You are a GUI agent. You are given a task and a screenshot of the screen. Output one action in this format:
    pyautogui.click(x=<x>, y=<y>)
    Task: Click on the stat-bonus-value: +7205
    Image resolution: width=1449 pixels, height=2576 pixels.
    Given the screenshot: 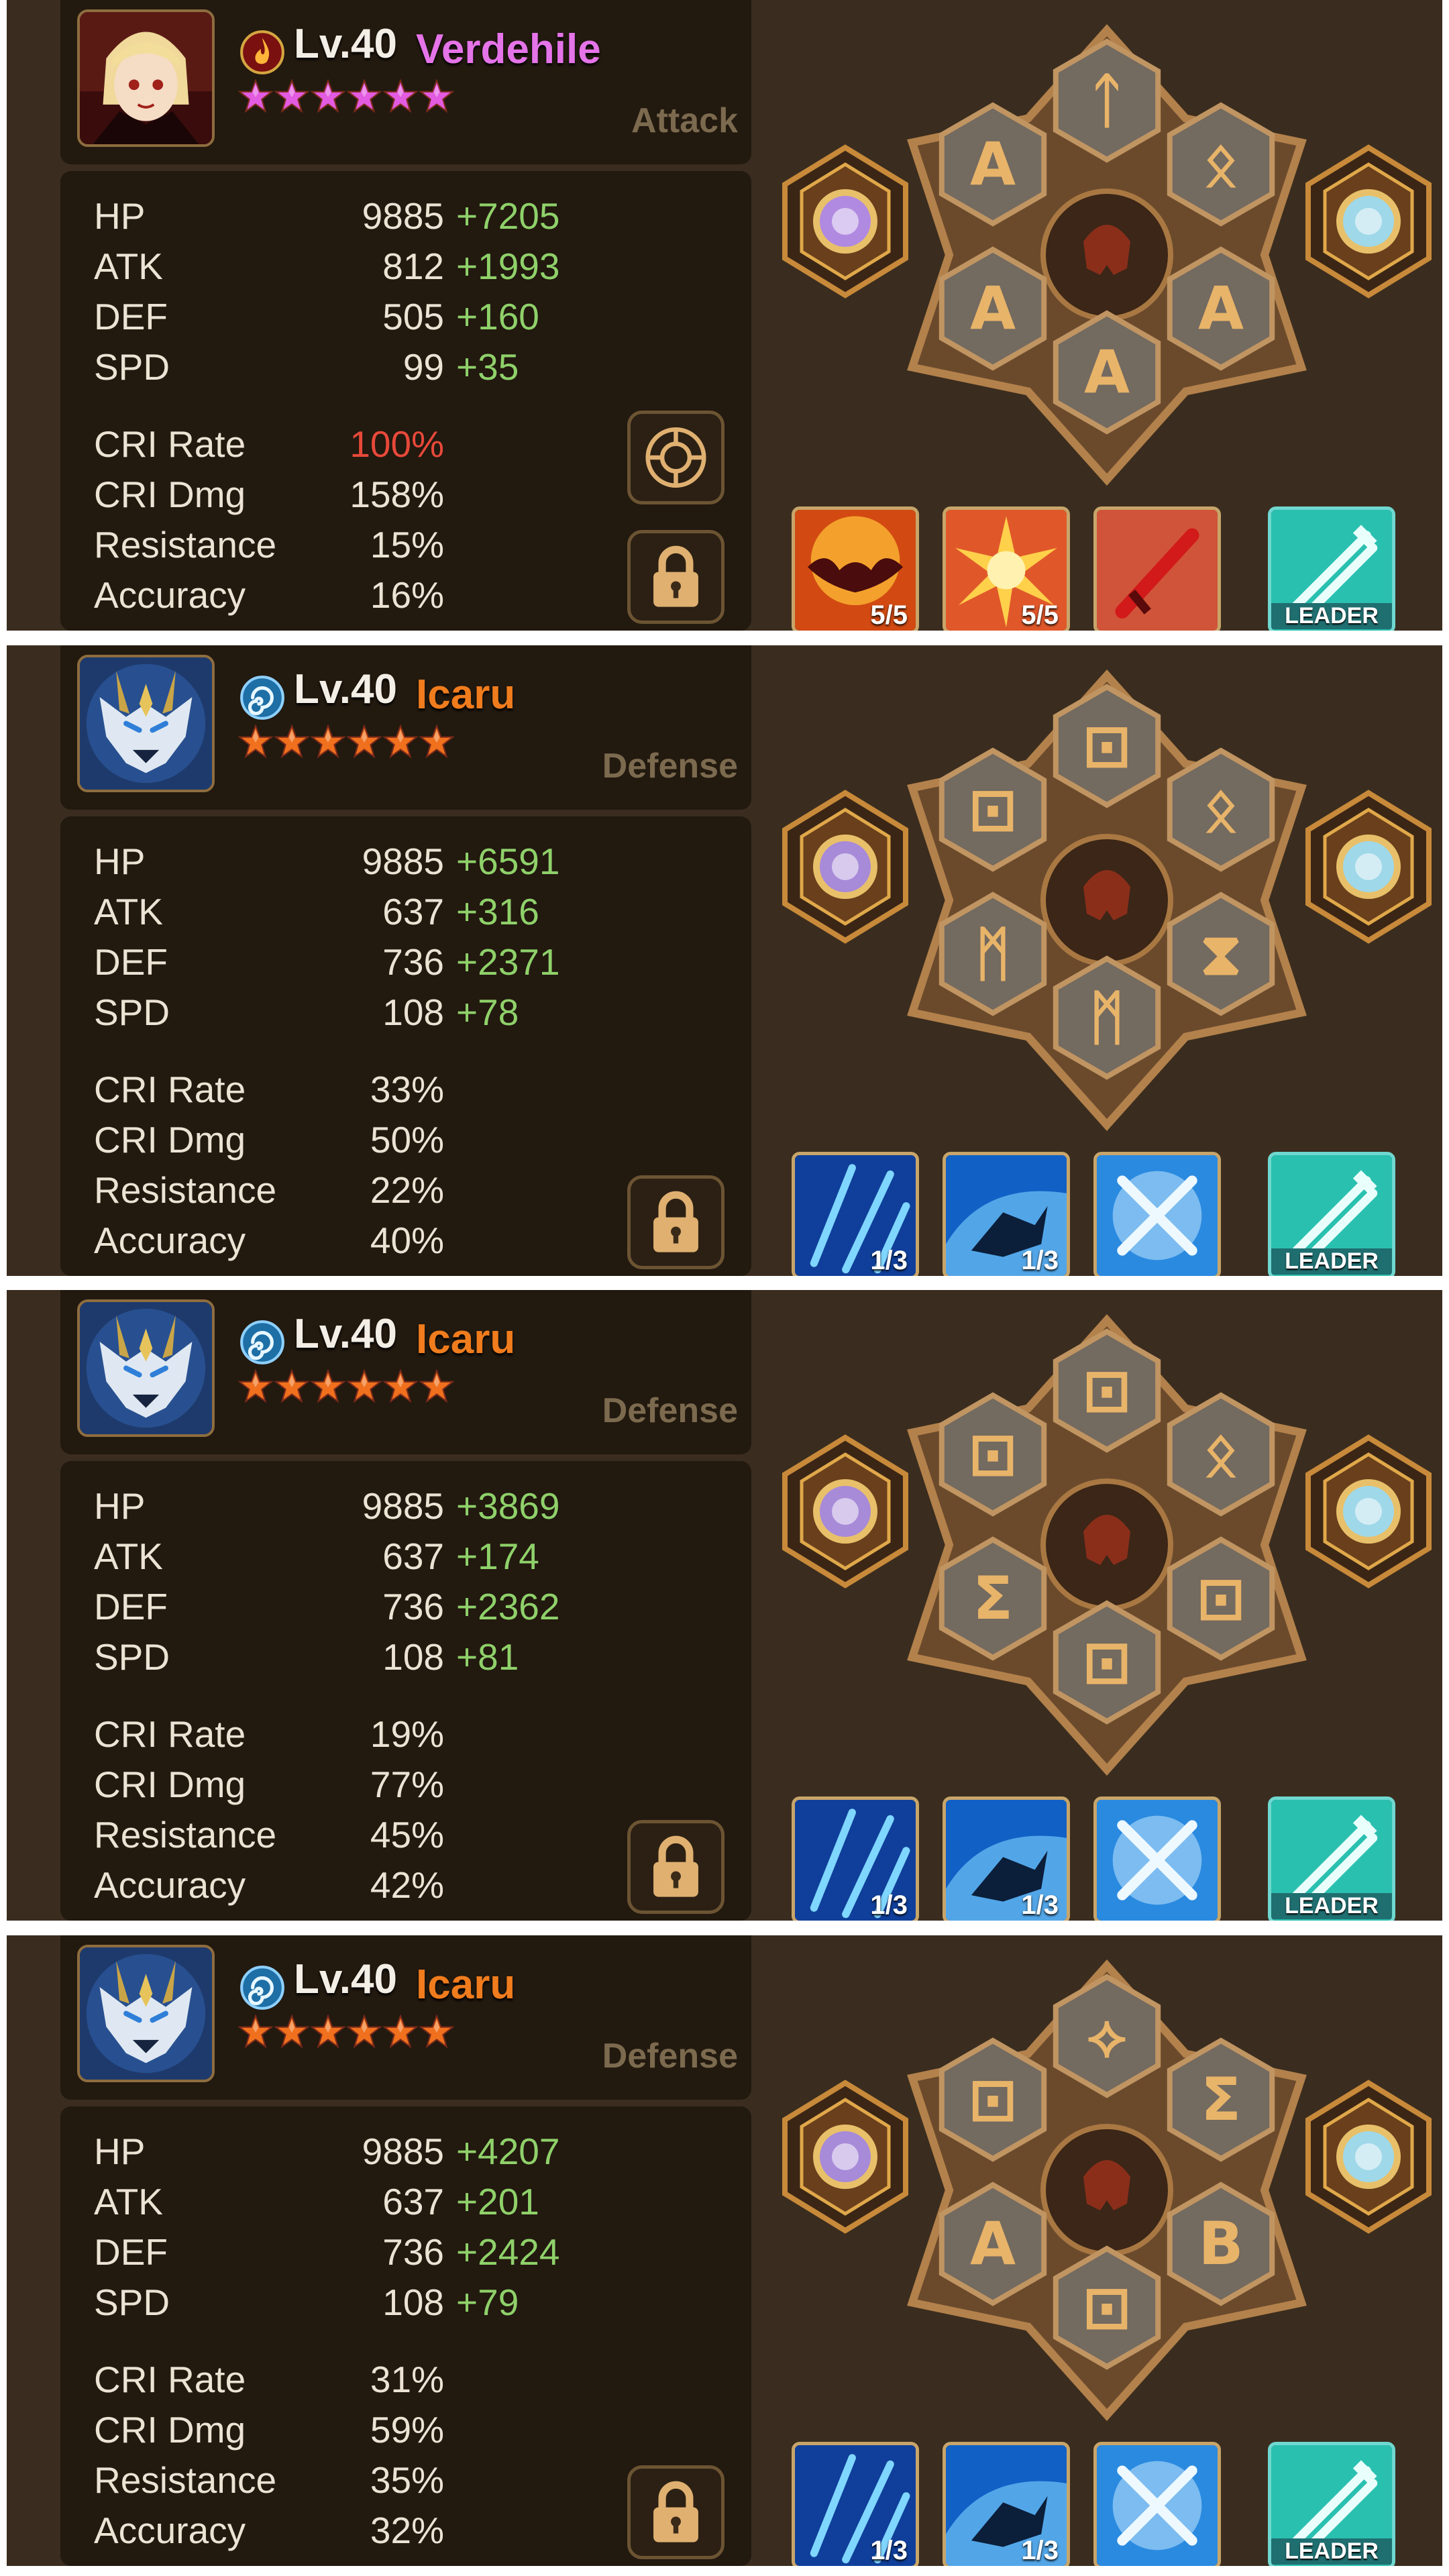 What is the action you would take?
    pyautogui.click(x=508, y=216)
    